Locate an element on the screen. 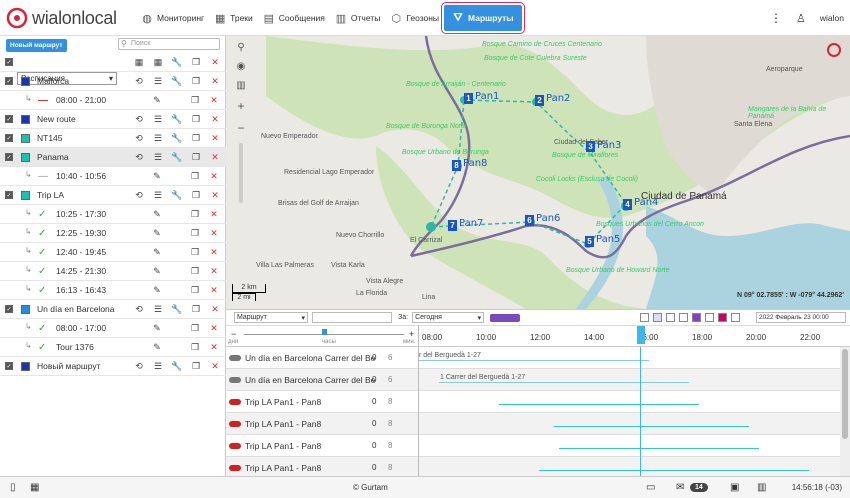 The image size is (850, 498). image-icon: ▣ is located at coordinates (734, 487).